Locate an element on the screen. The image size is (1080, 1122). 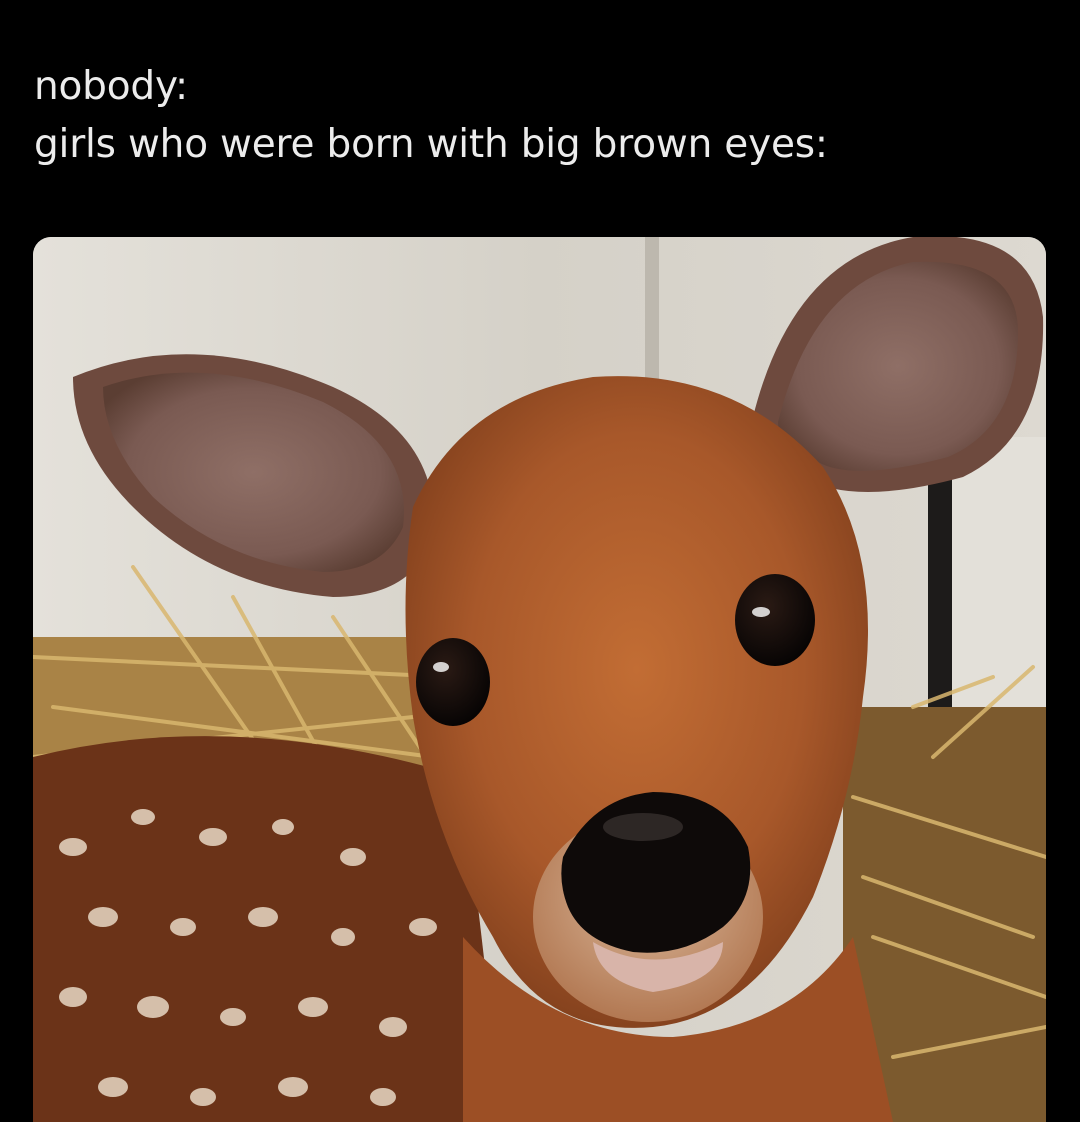
right-eye is located at coordinates (775, 620).